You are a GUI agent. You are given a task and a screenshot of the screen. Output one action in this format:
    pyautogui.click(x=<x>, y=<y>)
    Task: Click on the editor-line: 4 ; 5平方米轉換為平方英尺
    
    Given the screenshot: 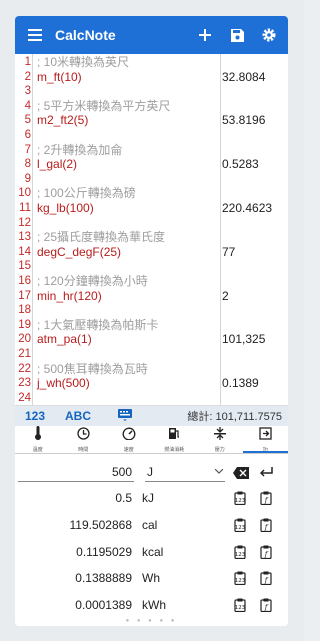 What is the action you would take?
    pyautogui.click(x=151, y=106)
    